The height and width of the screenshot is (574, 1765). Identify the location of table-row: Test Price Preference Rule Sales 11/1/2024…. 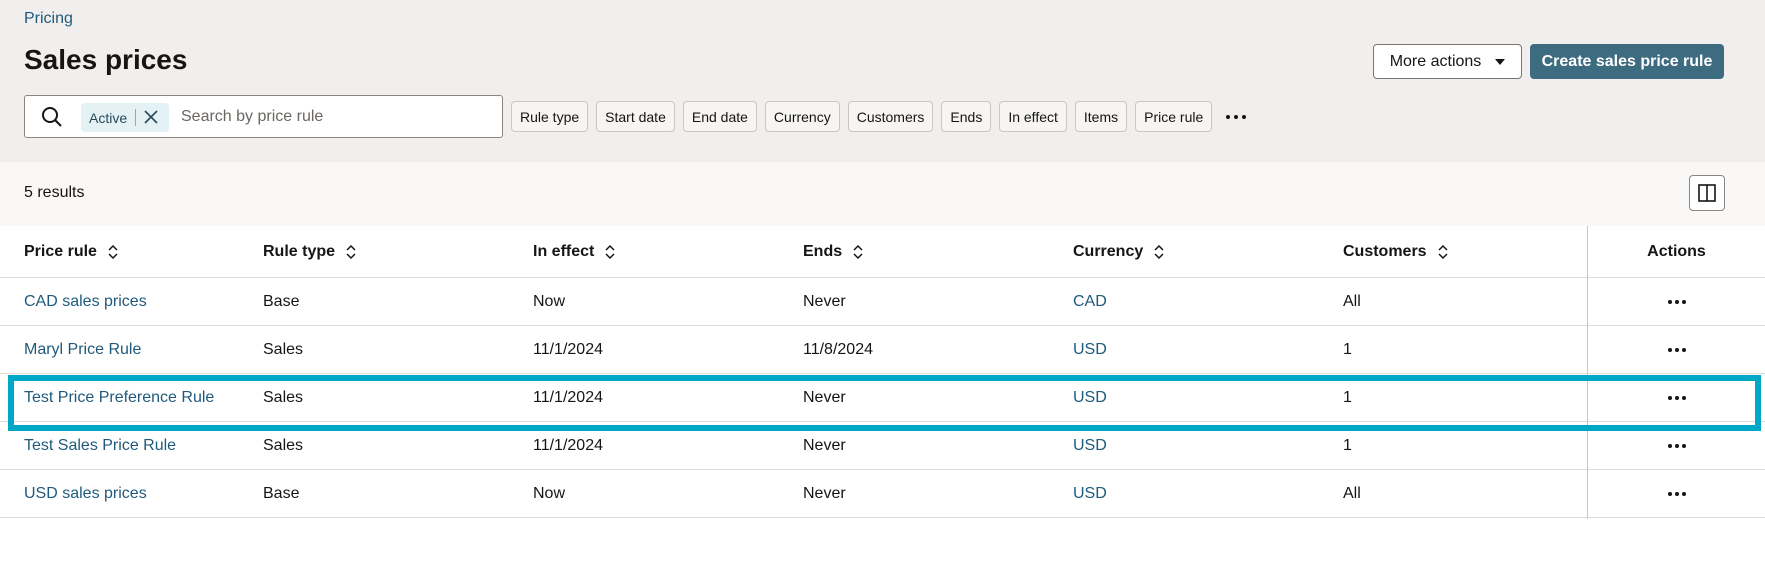
(882, 398).